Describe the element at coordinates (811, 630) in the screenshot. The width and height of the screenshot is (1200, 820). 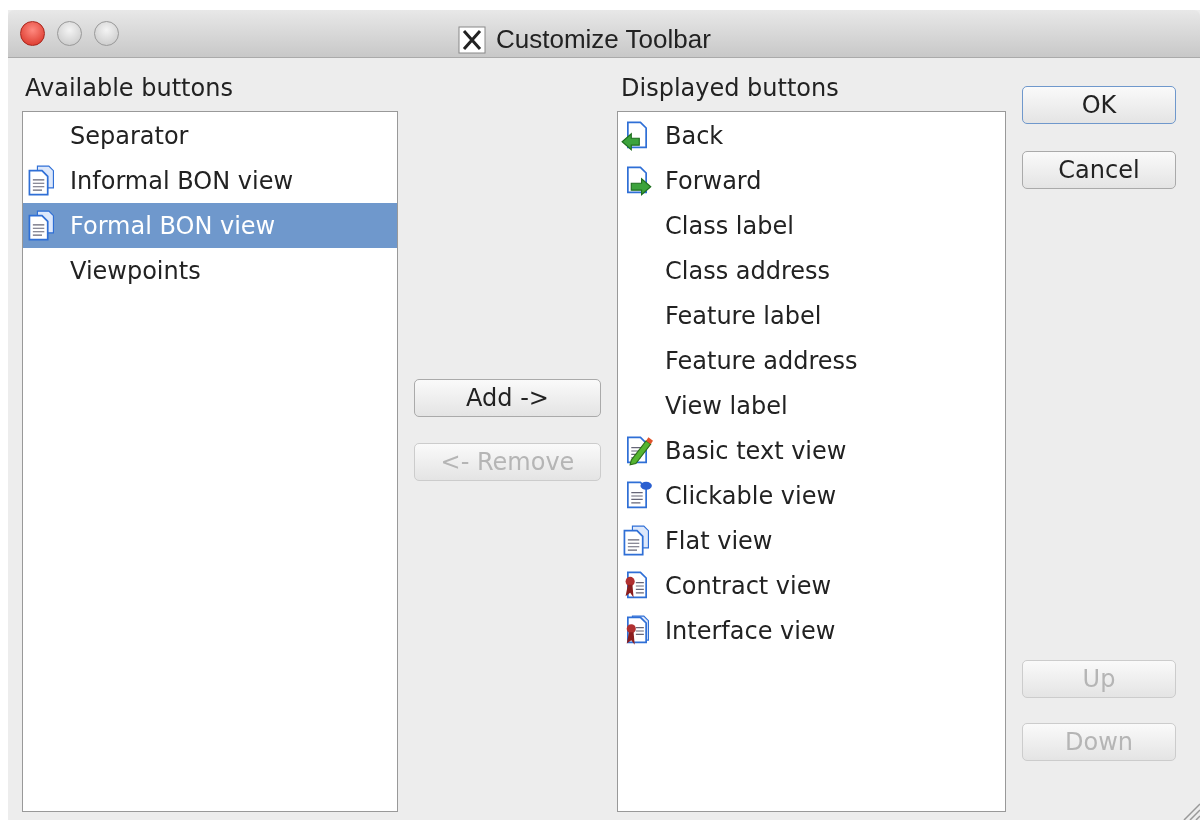
I see `list-item: Interface view` at that location.